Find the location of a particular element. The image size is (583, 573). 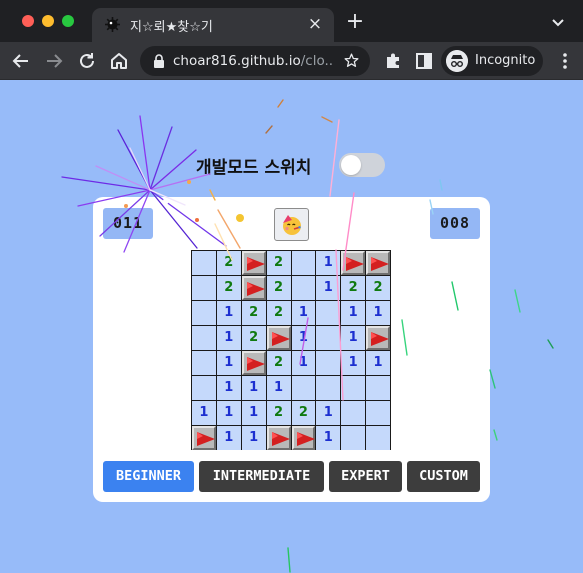

browser-tab: 지☆뢰★찾☆기 × is located at coordinates (213, 25).